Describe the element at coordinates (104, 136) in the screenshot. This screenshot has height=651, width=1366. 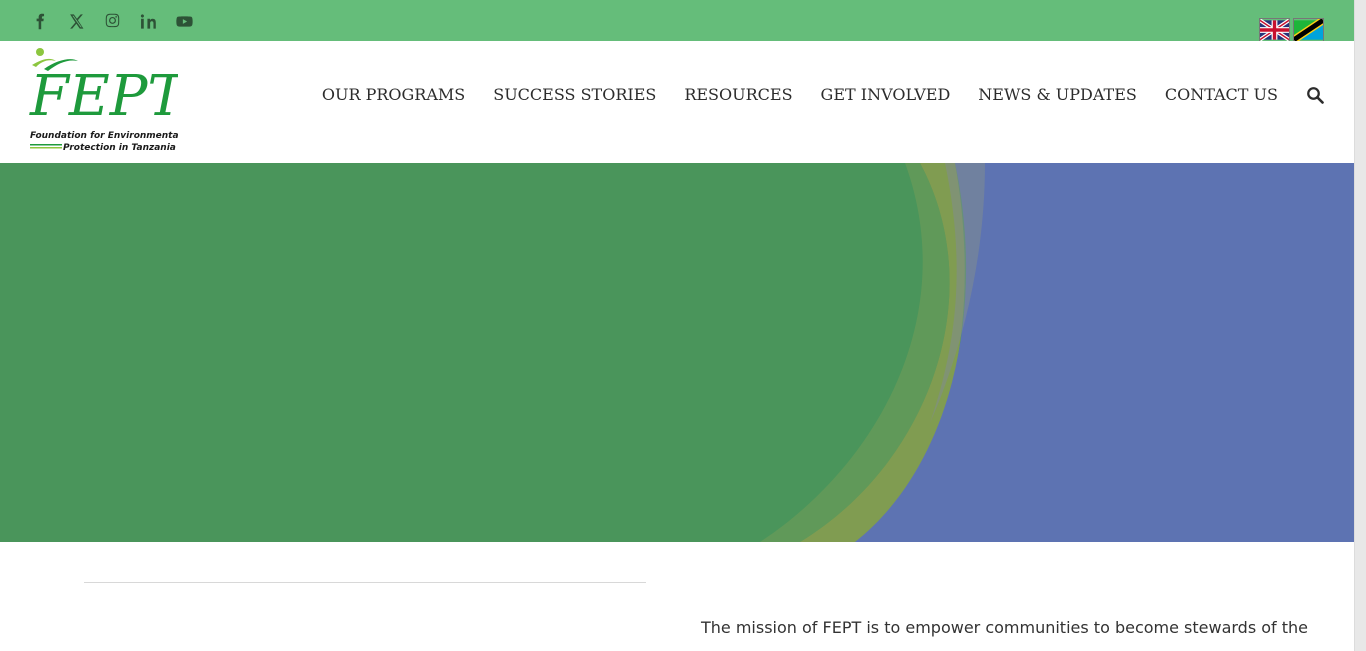
I see `logo-tagline-line1: Foundation for Environmental` at that location.